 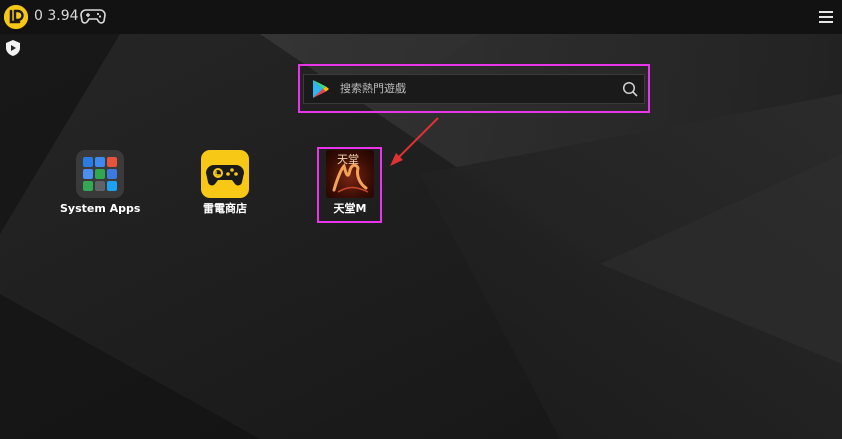 What do you see at coordinates (16, 17) in the screenshot?
I see `ldplayer-logo-icon` at bounding box center [16, 17].